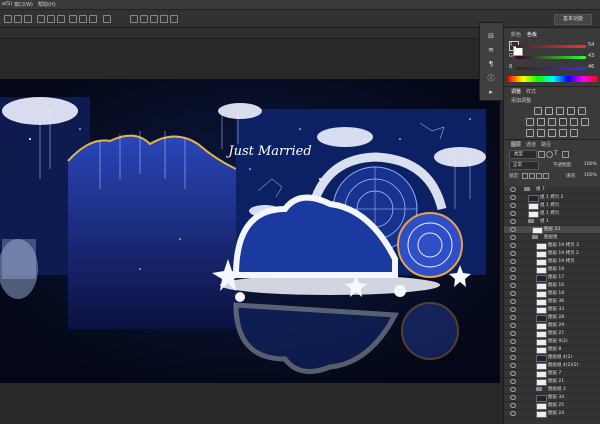 The width and height of the screenshot is (600, 424). What do you see at coordinates (549, 154) in the screenshot?
I see `adjust-filter-icon` at bounding box center [549, 154].